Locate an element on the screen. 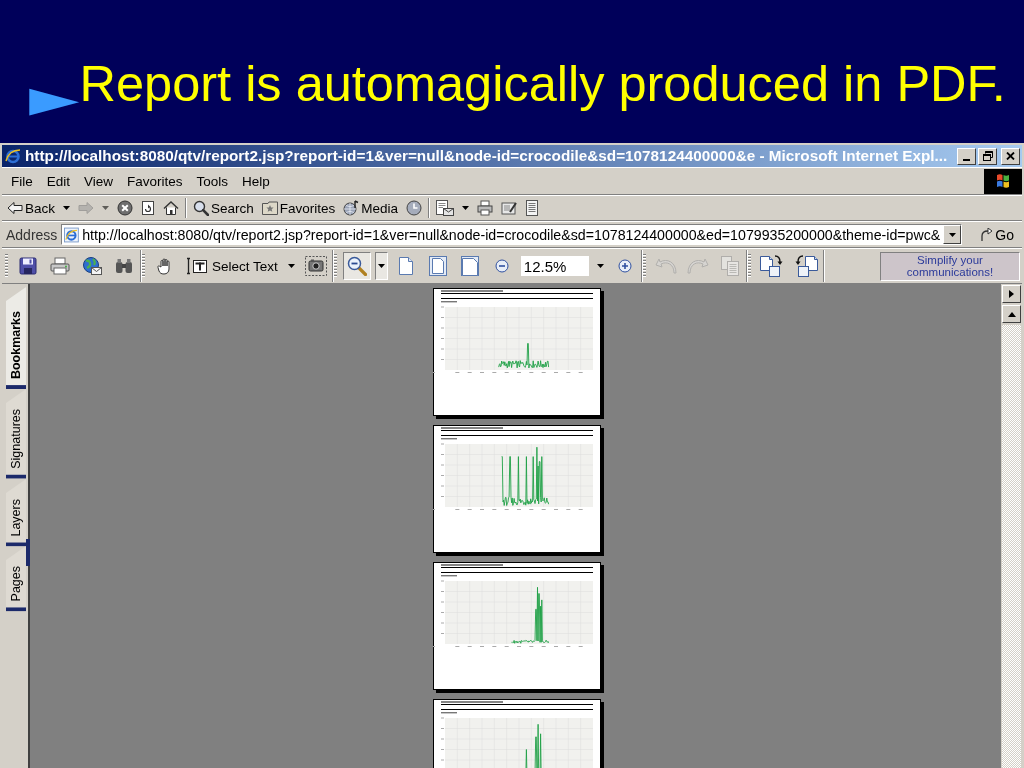 This screenshot has height=768, width=1024. side-tab: Pages is located at coordinates (16, 579).